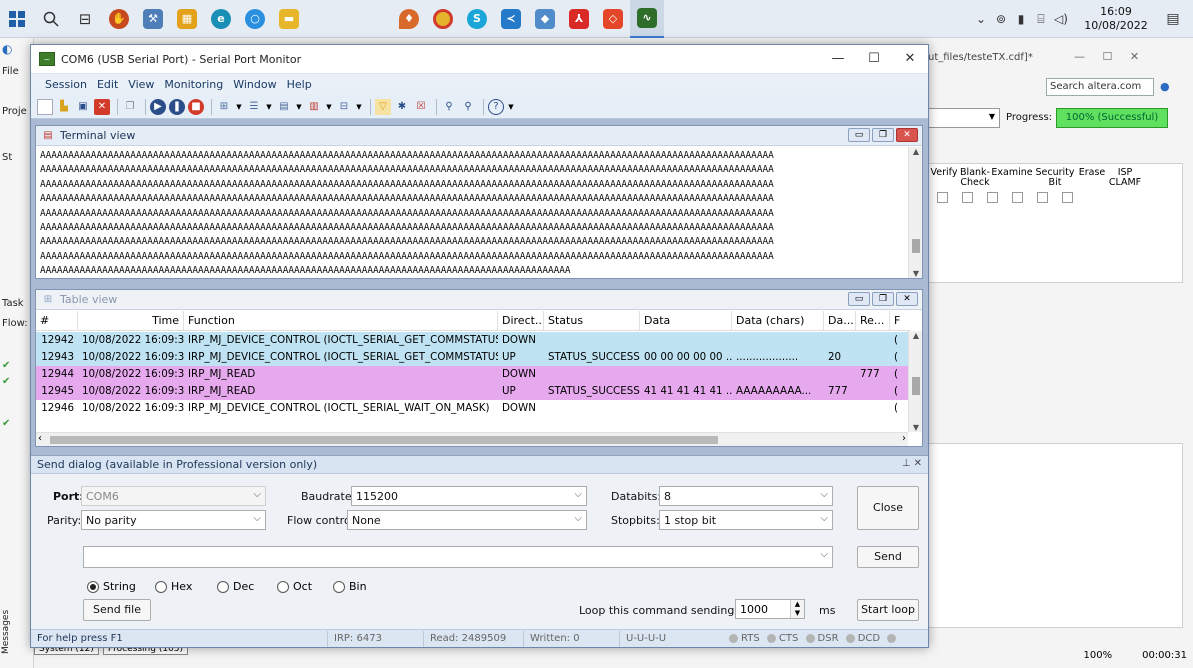 The height and width of the screenshot is (668, 1193). I want to click on taskbar-app-5: ○, so click(255, 19).